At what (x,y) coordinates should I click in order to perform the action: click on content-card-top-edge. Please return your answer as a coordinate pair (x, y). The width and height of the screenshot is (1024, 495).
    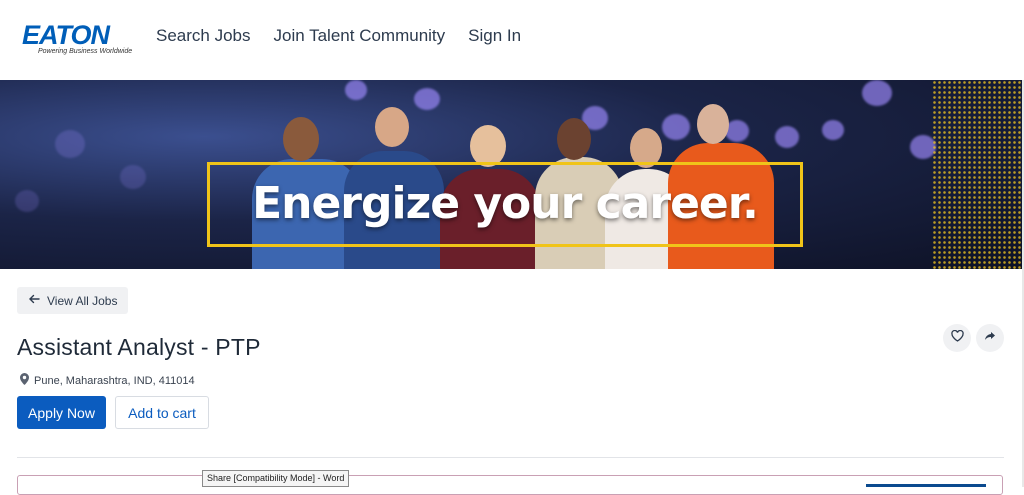
    Looking at the image, I should click on (510, 485).